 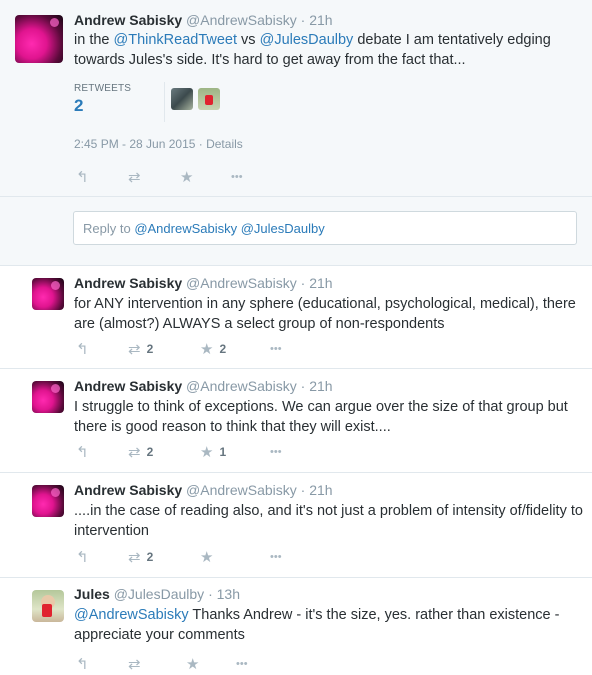 I want to click on tweet-actions: ↰ ⇄ 2 ★ 2 •••, so click(x=186, y=350).